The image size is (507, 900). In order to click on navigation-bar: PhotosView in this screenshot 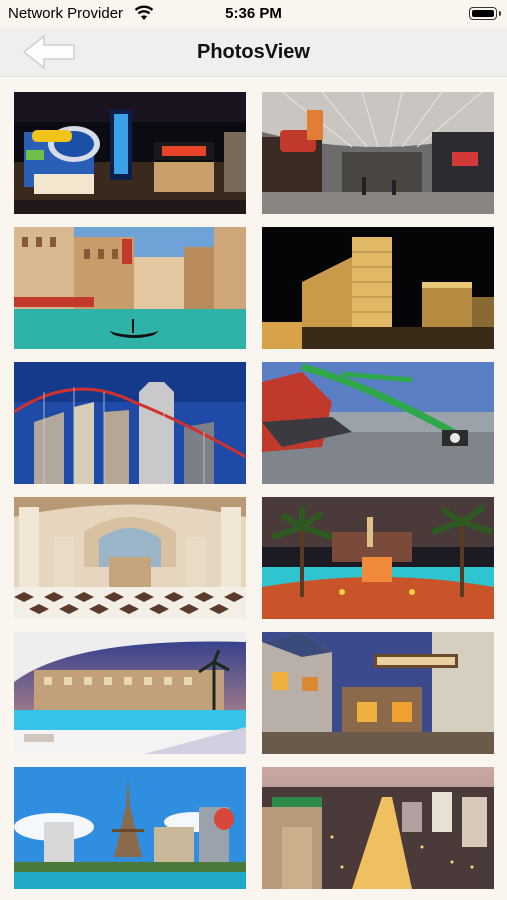, I will do `click(253, 52)`.